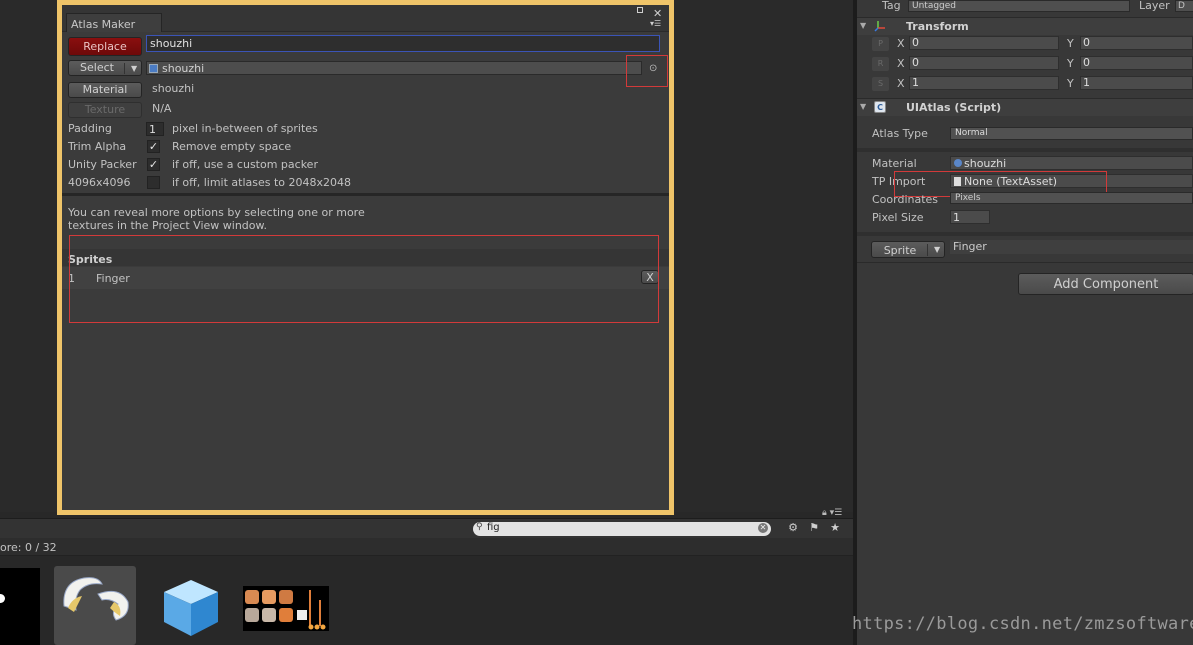 Image resolution: width=1193 pixels, height=645 pixels. Describe the element at coordinates (245, 128) in the screenshot. I see `padding-description: pixel in-between of sprites` at that location.